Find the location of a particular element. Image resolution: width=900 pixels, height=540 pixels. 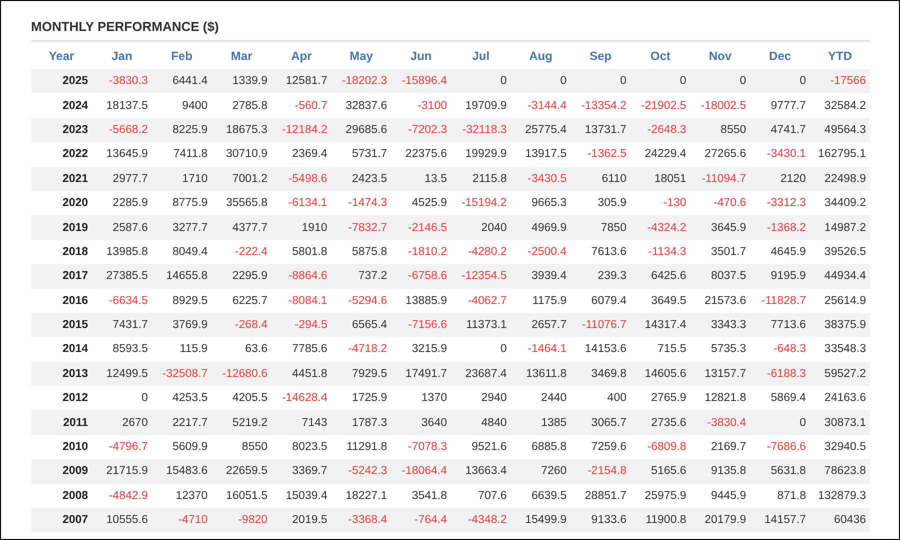

table-cell: 1710 is located at coordinates (182, 178).